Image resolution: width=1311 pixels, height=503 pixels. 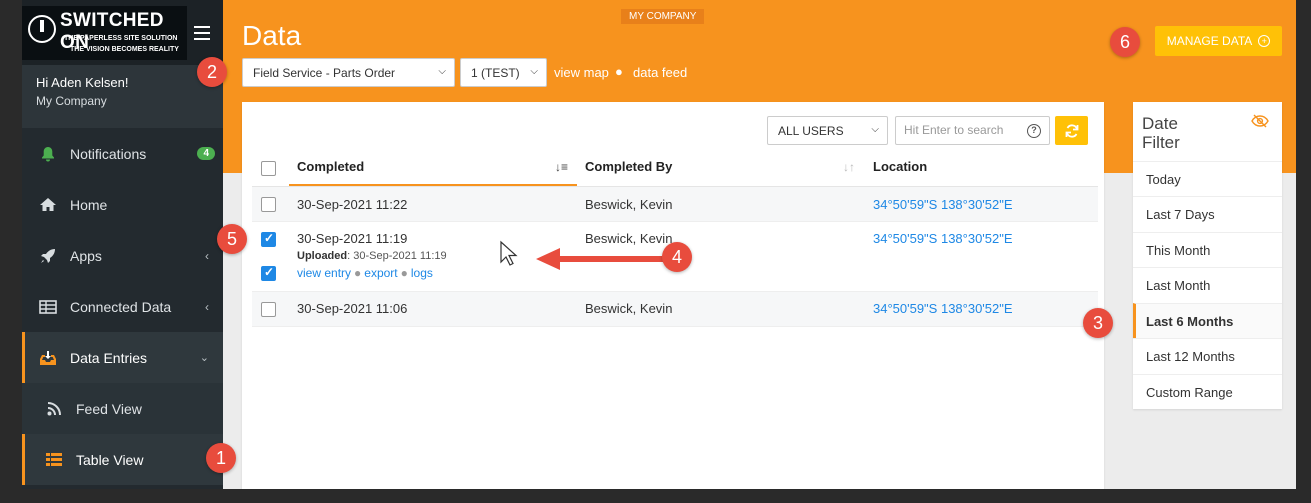 I want to click on rss-icon, so click(x=54, y=409).